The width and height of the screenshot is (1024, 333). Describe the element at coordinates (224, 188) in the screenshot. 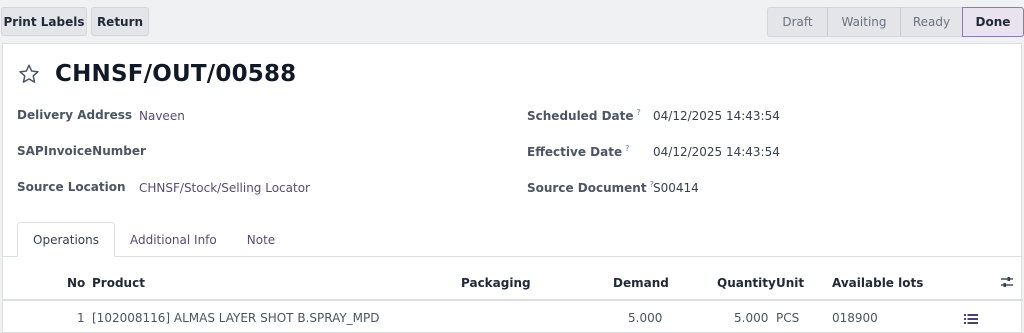

I see `source-location-value: CHNSF/Stock/Selling Locator` at that location.